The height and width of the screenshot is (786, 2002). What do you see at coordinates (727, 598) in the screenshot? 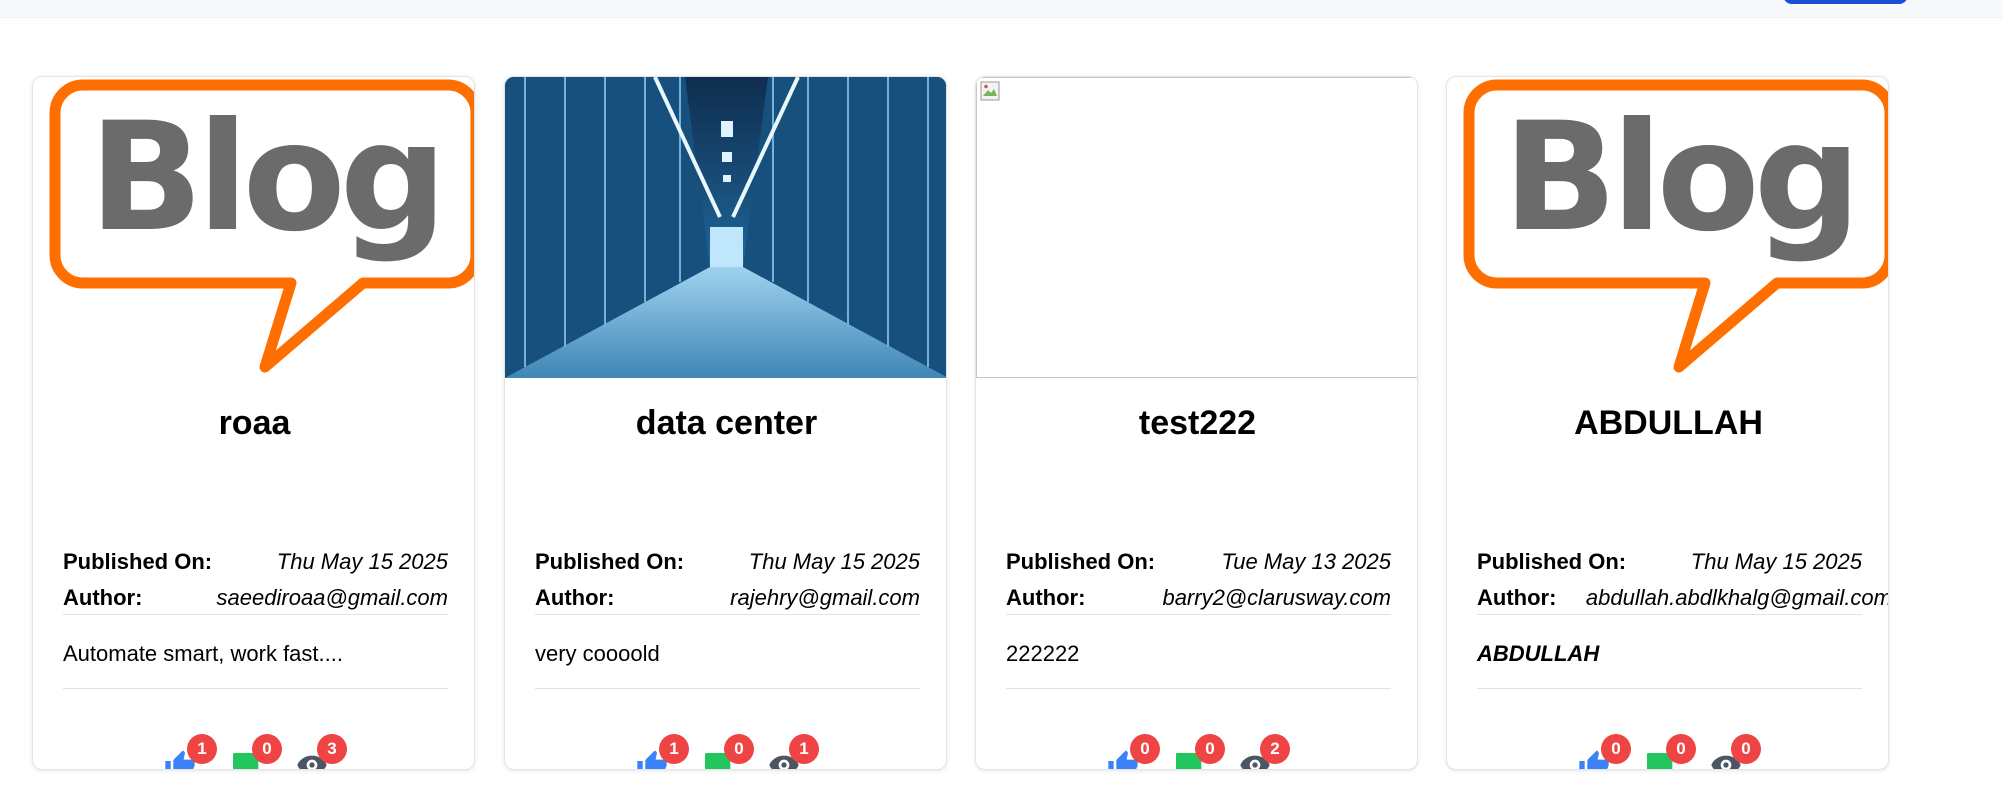
I see `author-row: Author: rajehry@gmail.com` at bounding box center [727, 598].